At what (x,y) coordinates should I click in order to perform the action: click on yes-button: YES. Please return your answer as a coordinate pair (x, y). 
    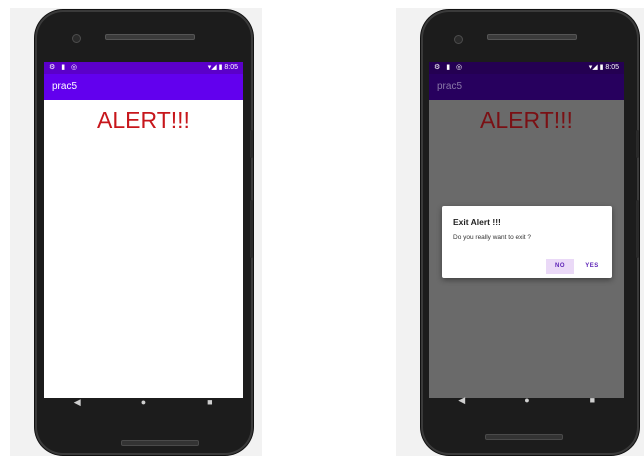
    Looking at the image, I should click on (592, 266).